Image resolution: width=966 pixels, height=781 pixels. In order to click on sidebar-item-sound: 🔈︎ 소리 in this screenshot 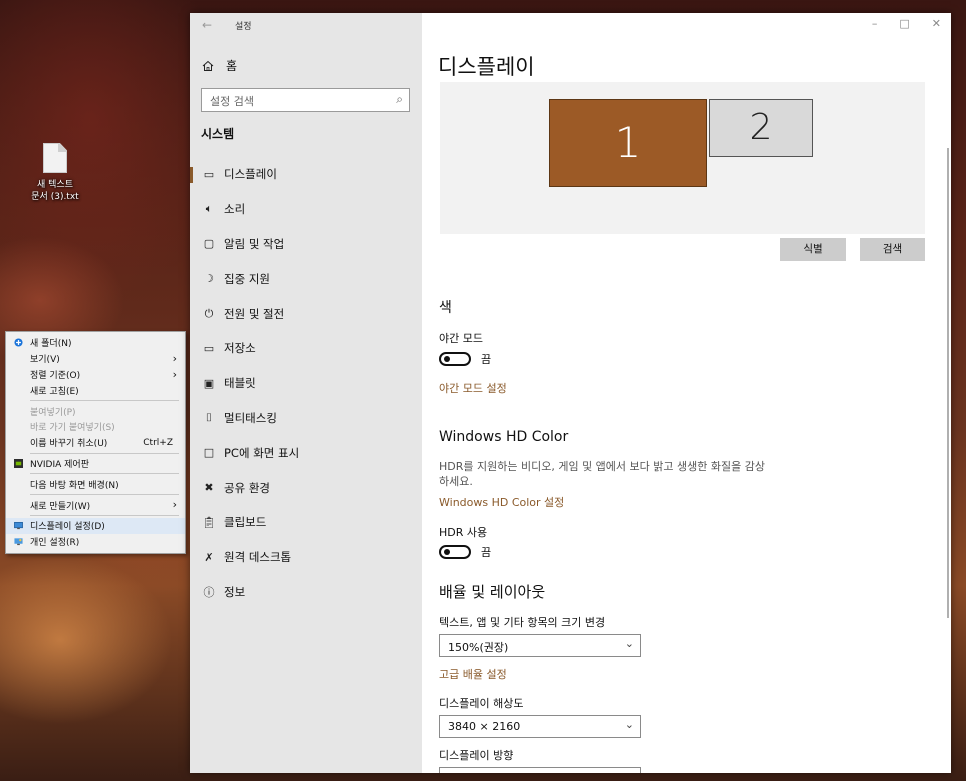, I will do `click(306, 209)`.